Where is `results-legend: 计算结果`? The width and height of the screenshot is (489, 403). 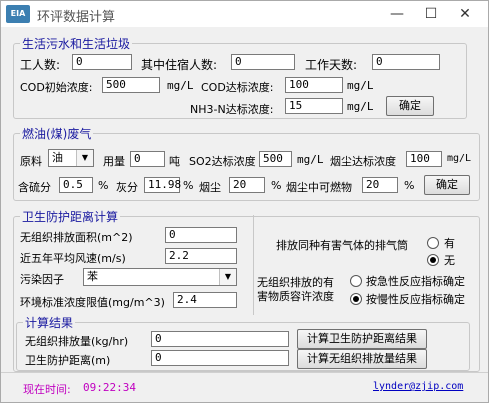 results-legend: 计算结果 is located at coordinates (49, 323).